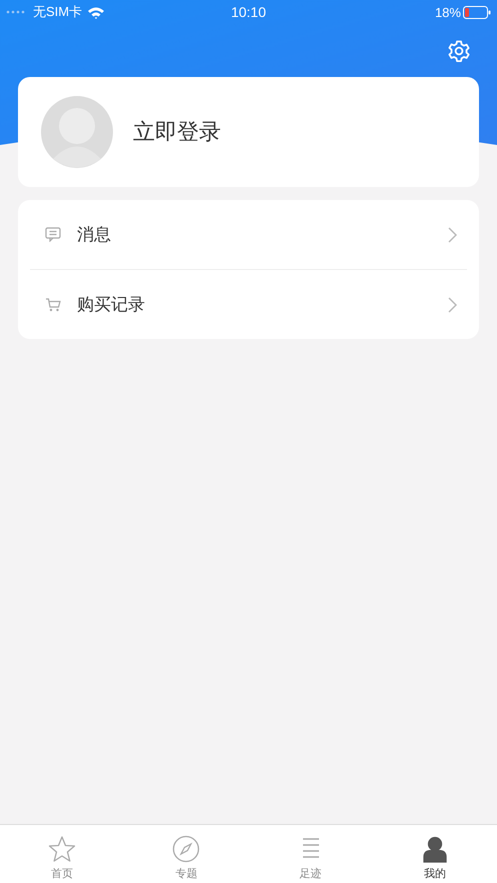 The width and height of the screenshot is (497, 883). Describe the element at coordinates (248, 132) in the screenshot. I see `profile-card: 立即登录` at that location.